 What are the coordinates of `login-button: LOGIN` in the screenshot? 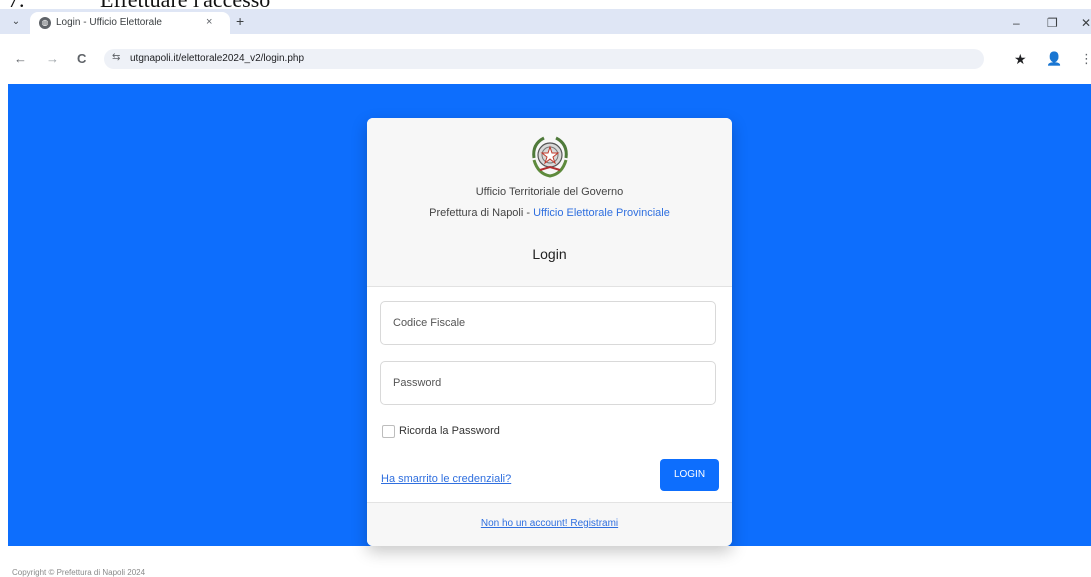 It's located at (689, 475).